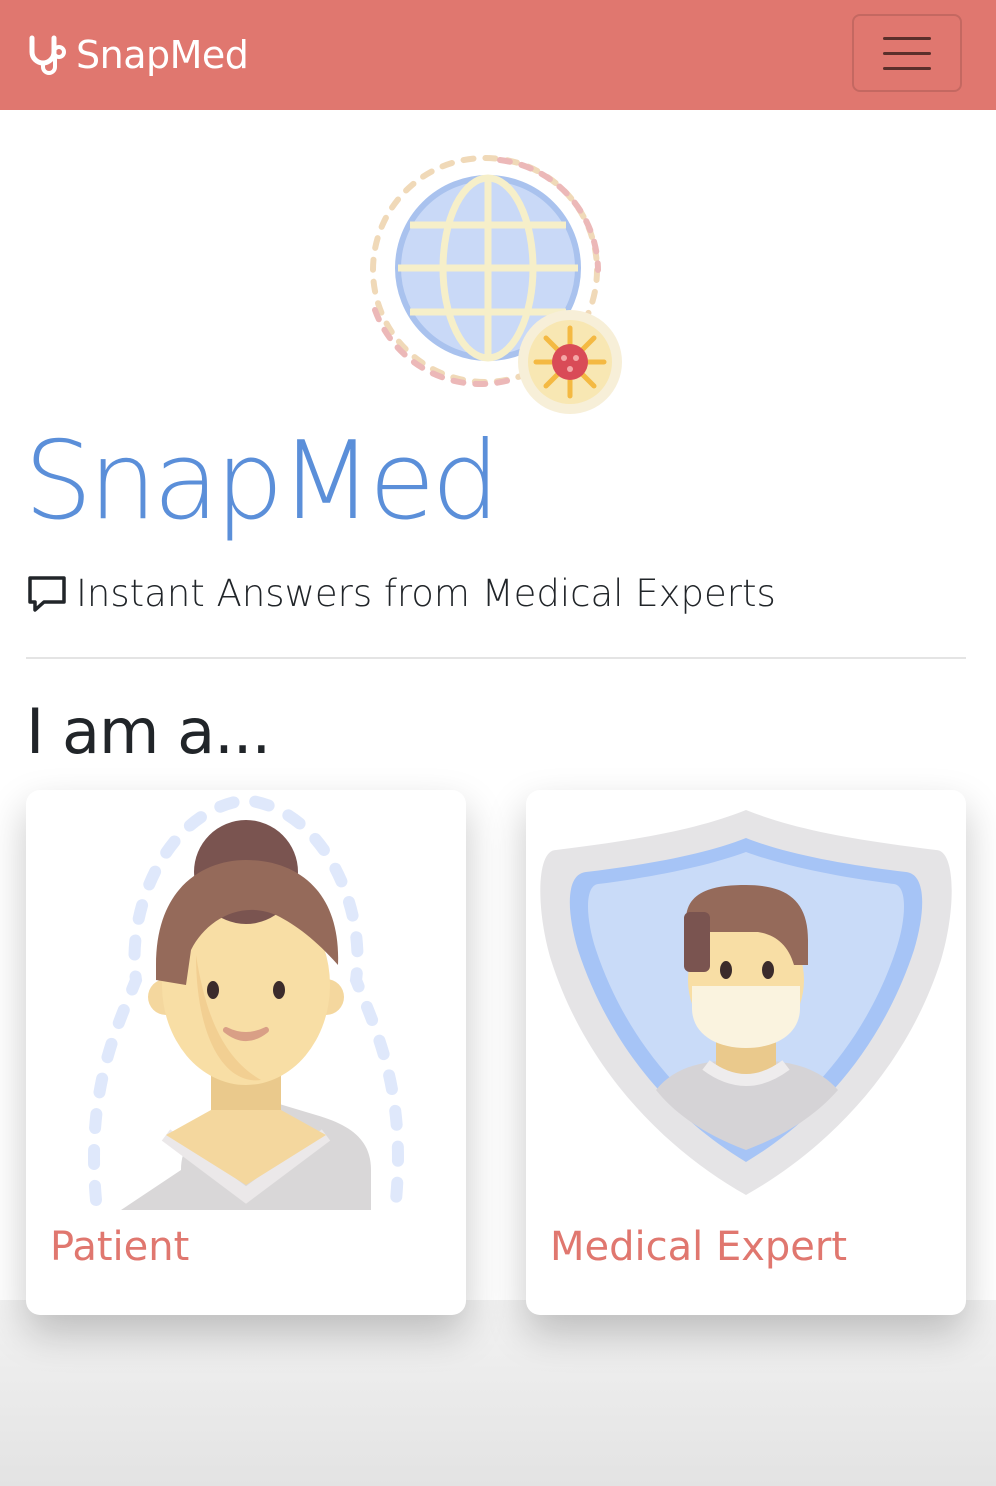  What do you see at coordinates (498, 55) in the screenshot?
I see `navbar: SnapMed` at bounding box center [498, 55].